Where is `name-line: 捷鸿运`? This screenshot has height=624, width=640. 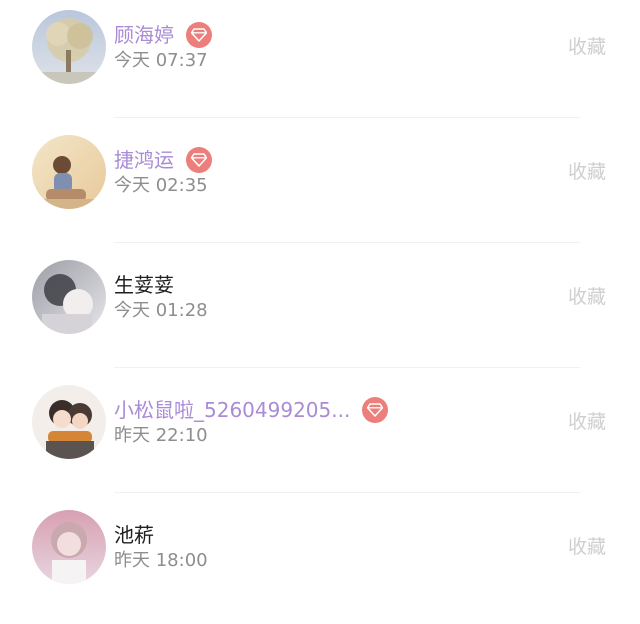 name-line: 捷鸿运 is located at coordinates (163, 160).